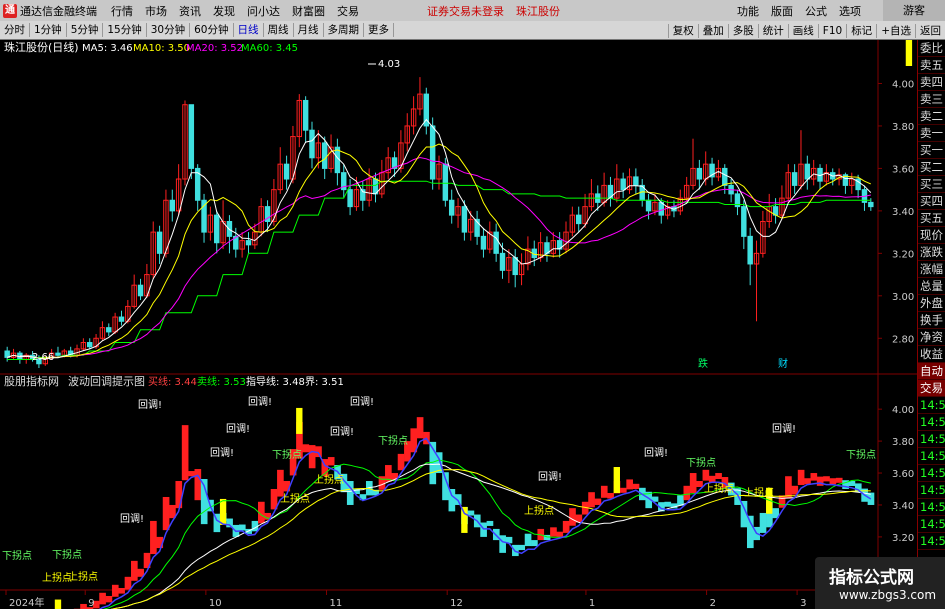 Image resolution: width=945 pixels, height=609 pixels. I want to click on panel-commission-ratio: 委比, so click(931, 48).